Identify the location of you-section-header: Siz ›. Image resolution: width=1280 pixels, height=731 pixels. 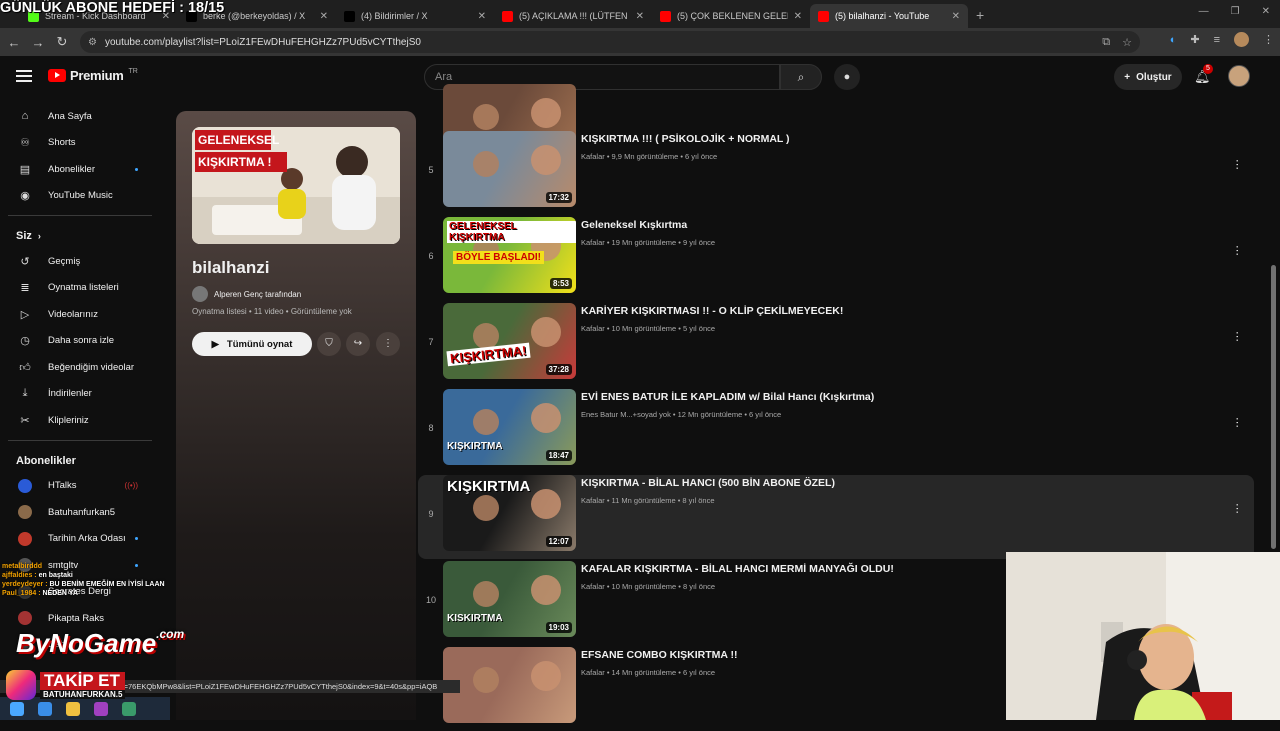
(84, 235).